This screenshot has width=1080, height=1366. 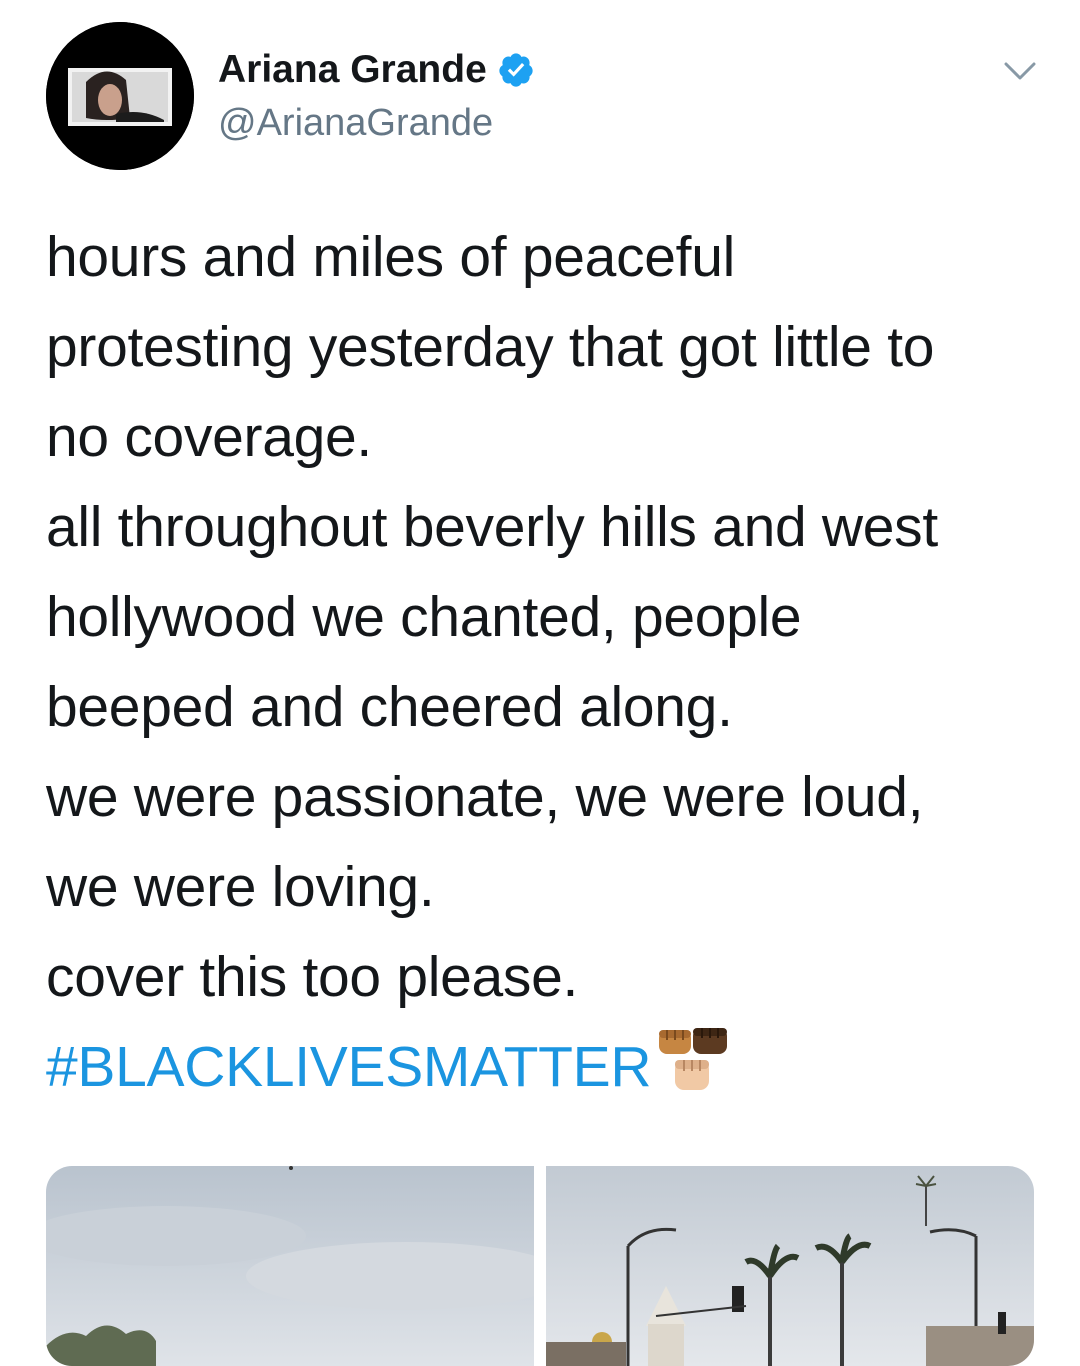 I want to click on tweet-line: protesting yesterday that got little to, so click(x=490, y=347).